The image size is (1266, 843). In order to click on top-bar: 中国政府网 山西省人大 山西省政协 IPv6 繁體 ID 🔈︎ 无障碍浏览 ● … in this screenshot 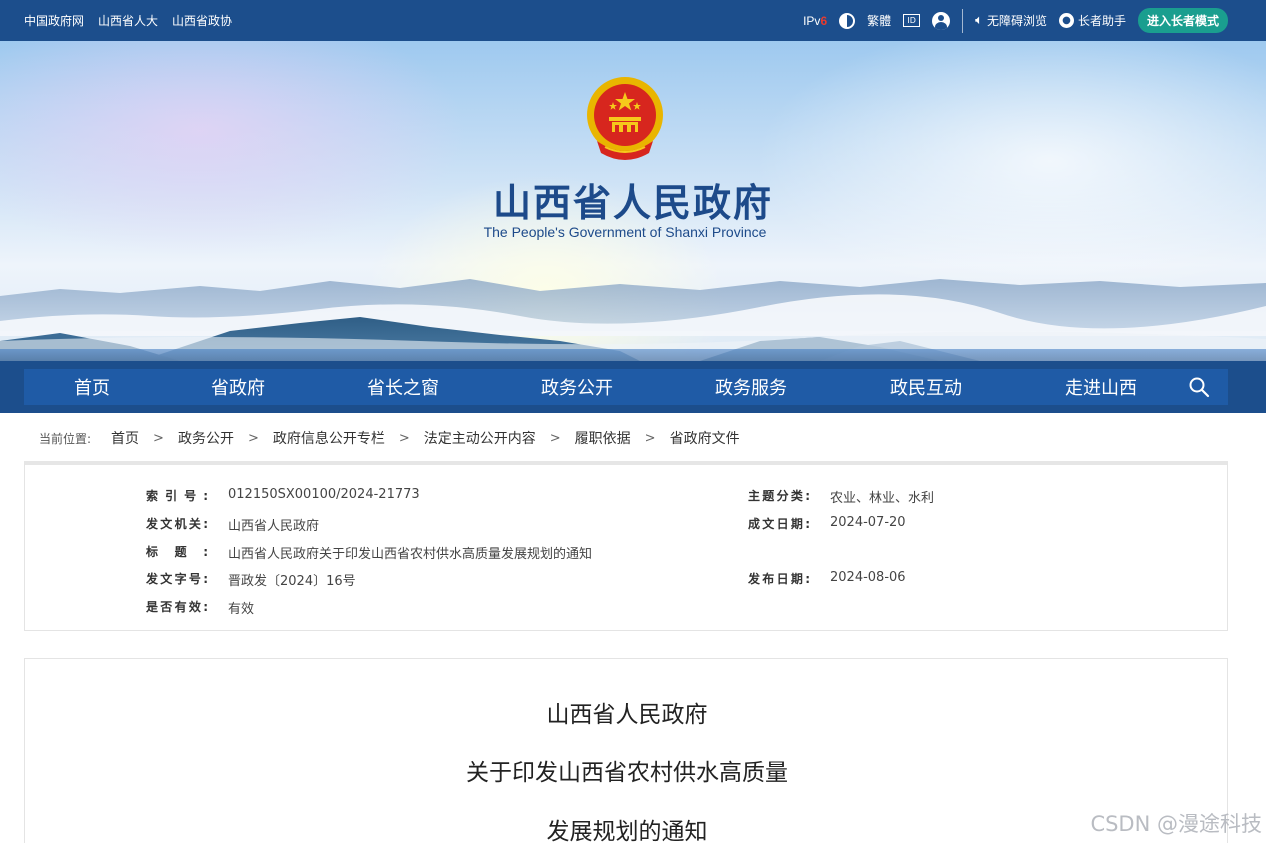, I will do `click(633, 20)`.